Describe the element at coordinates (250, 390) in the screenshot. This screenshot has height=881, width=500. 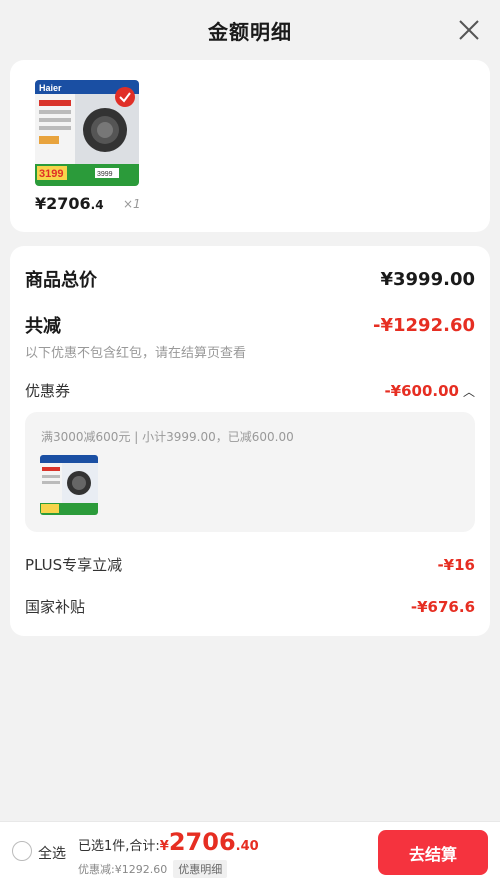
I see `coupon-row: 优惠券 -¥600.00 ︿` at that location.